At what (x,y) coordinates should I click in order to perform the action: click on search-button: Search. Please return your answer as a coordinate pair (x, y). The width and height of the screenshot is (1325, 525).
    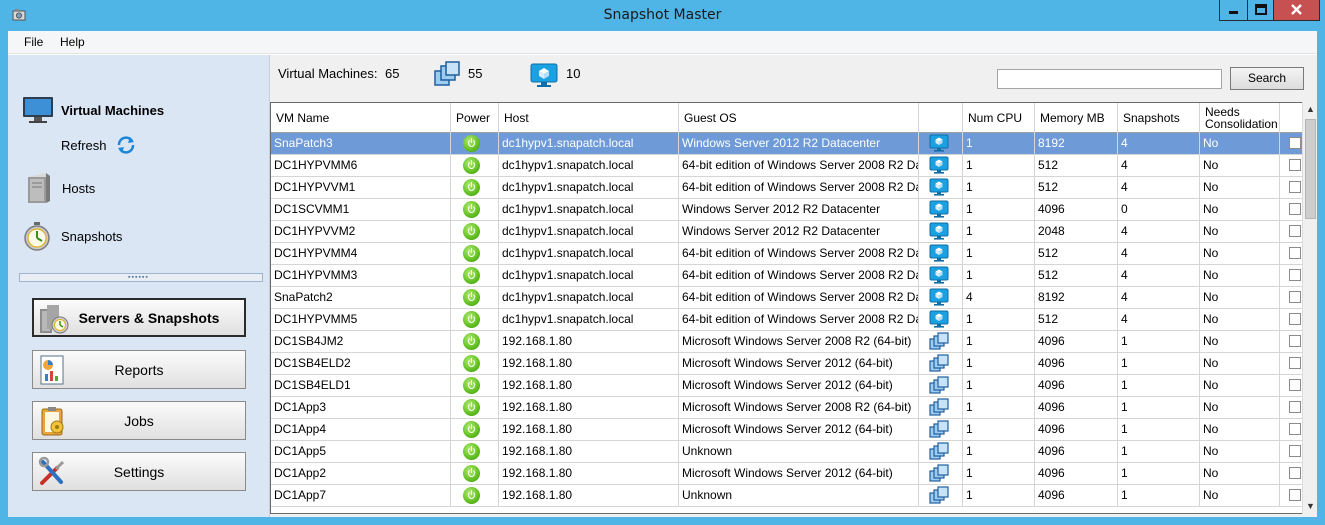
    Looking at the image, I should click on (1267, 78).